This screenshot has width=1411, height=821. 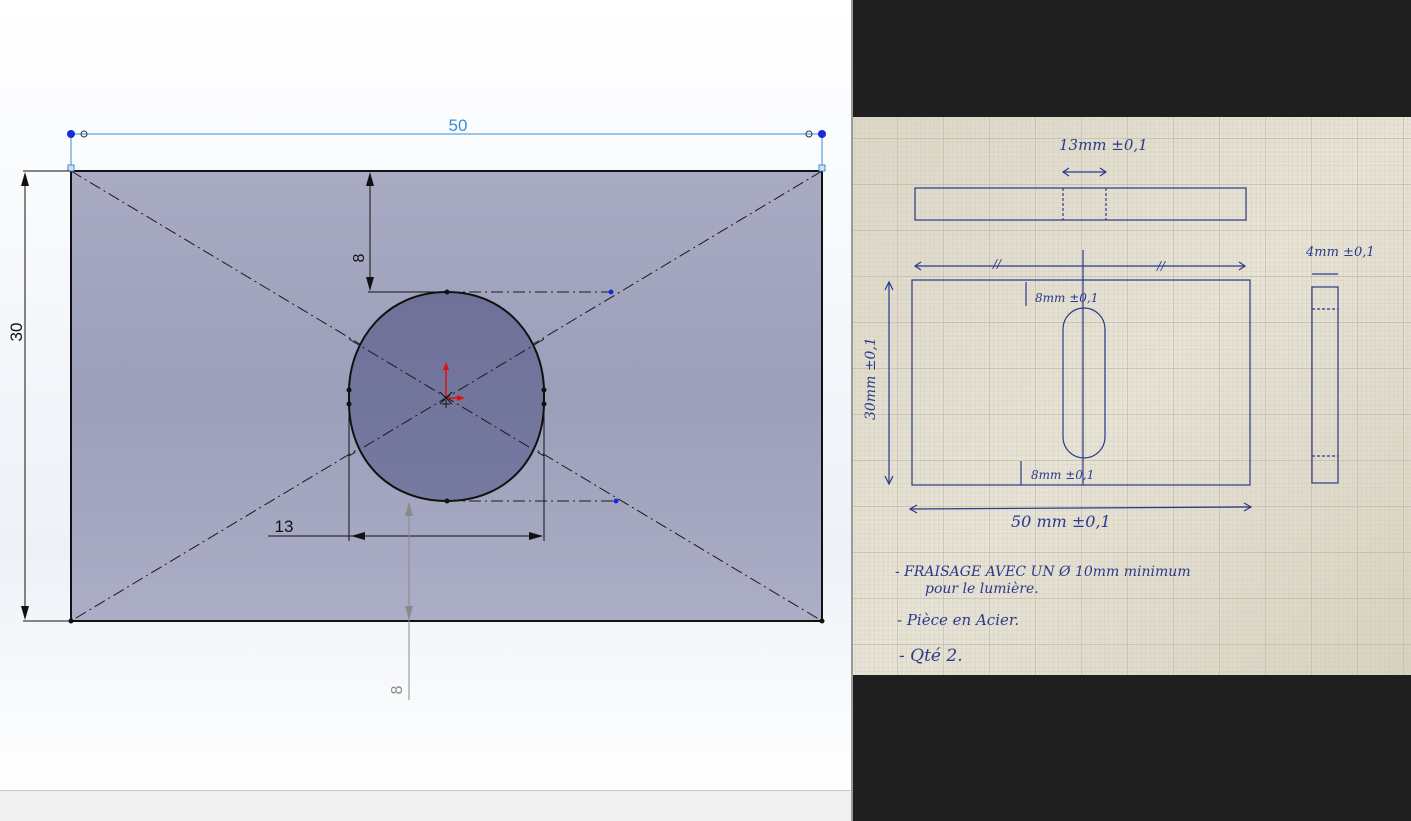 I want to click on drawing-height-dim: 30mm ±0,1, so click(x=871, y=378).